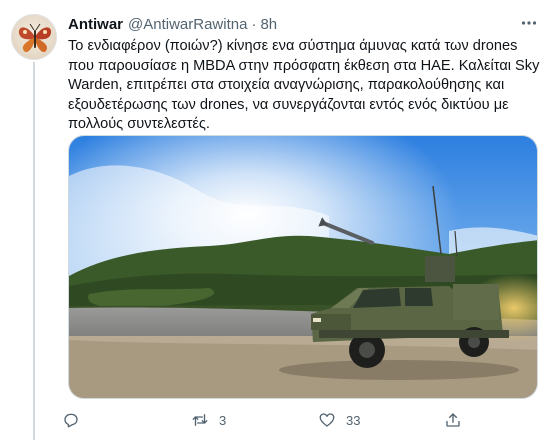 This screenshot has height=440, width=550. I want to click on tweet-actions-bar: 3 33, so click(272, 420).